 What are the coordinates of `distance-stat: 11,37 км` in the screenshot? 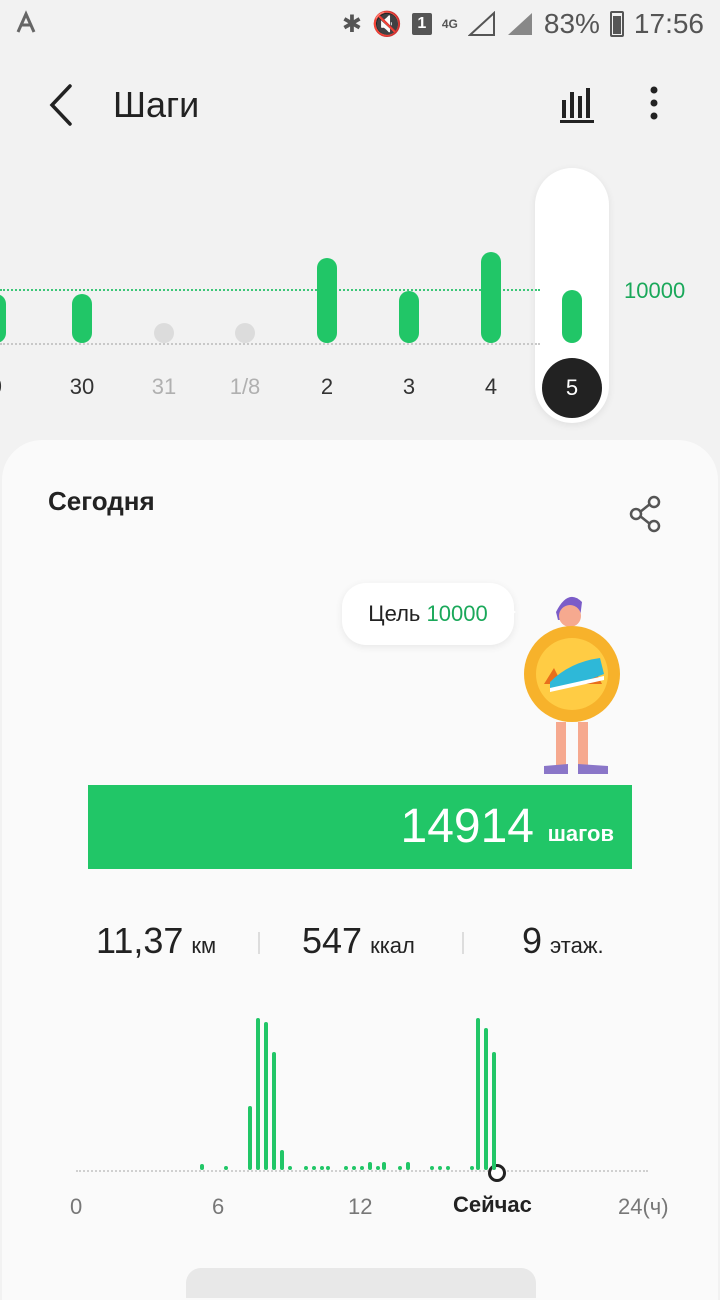 It's located at (156, 941).